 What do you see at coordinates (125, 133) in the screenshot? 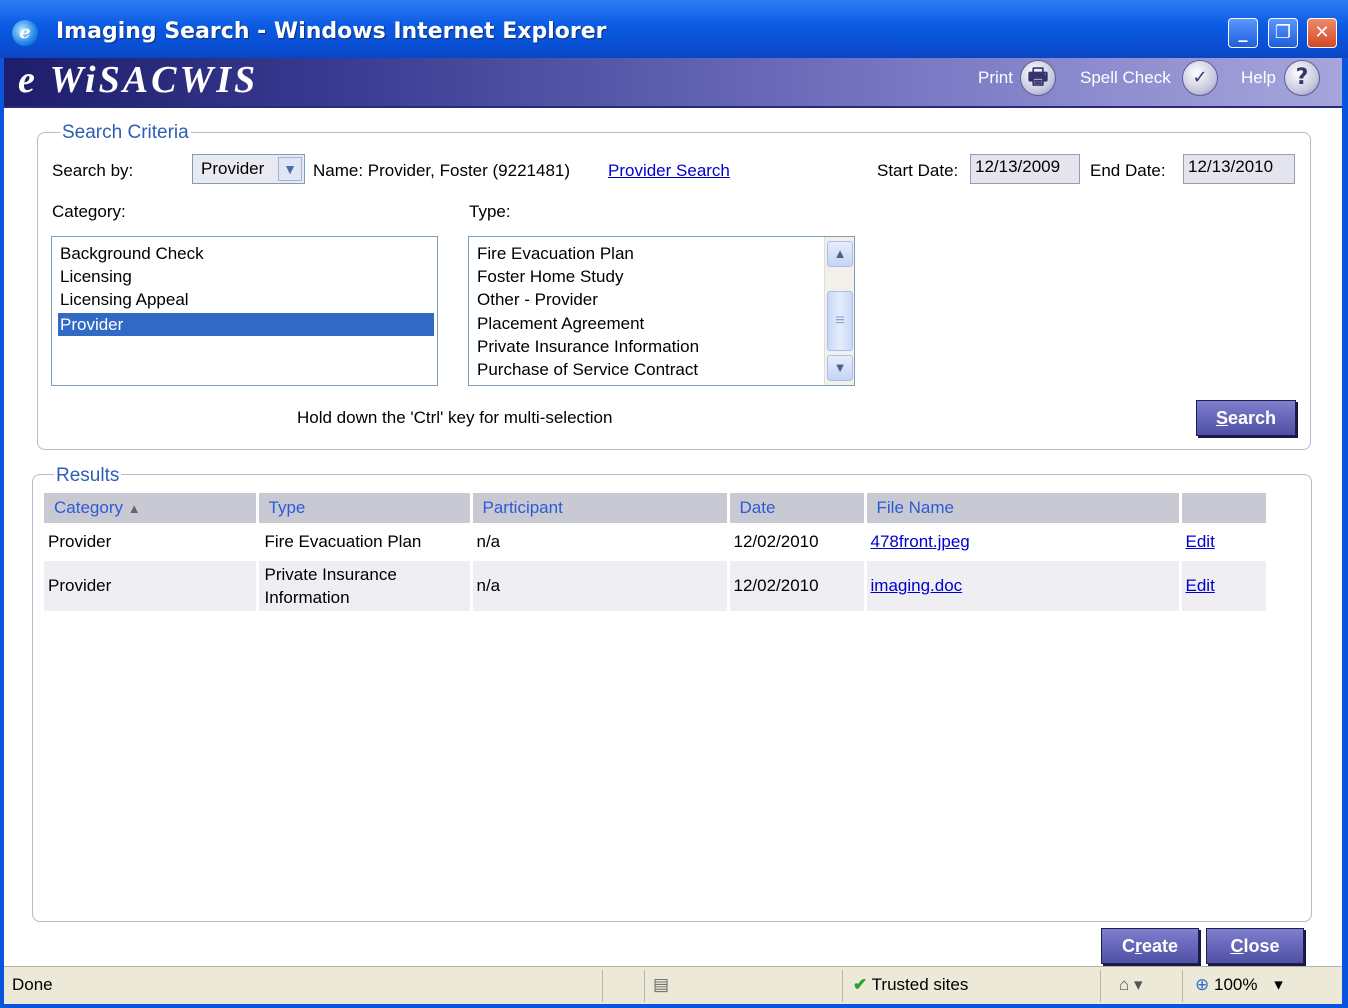
I see `search-criteria-legend: Search Criteria` at bounding box center [125, 133].